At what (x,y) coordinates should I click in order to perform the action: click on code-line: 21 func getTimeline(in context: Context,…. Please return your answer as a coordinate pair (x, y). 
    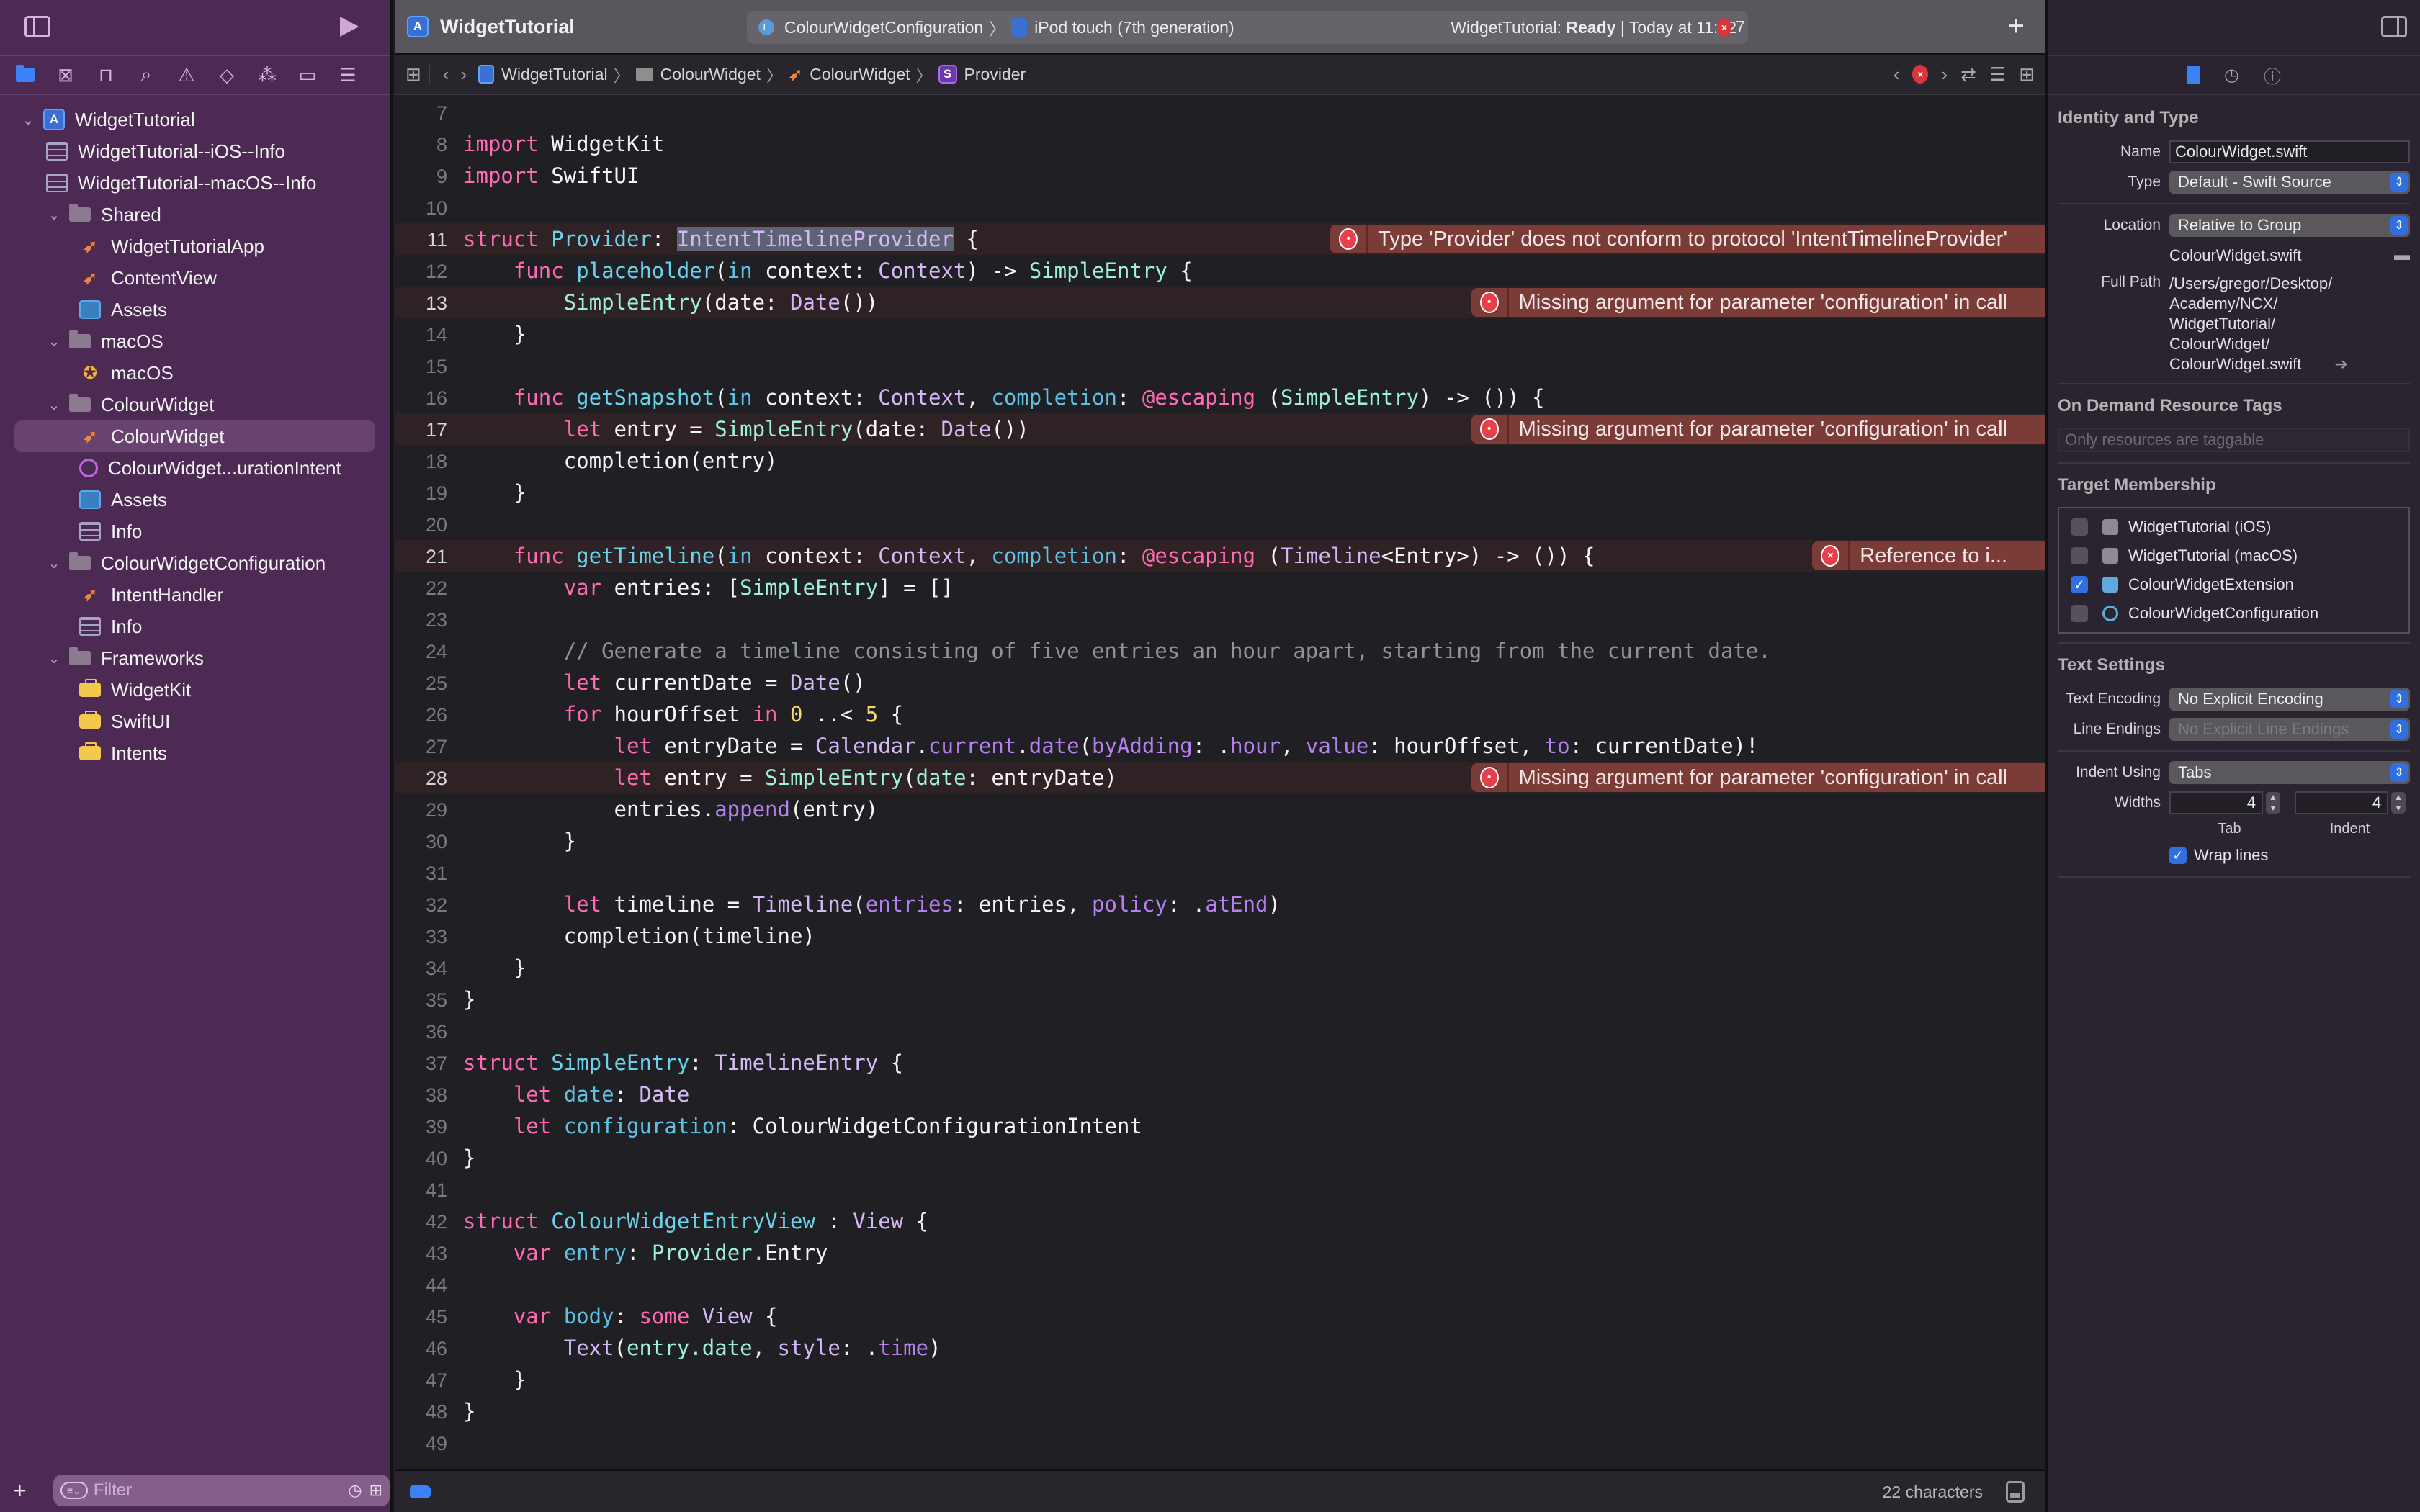
    Looking at the image, I should click on (1220, 556).